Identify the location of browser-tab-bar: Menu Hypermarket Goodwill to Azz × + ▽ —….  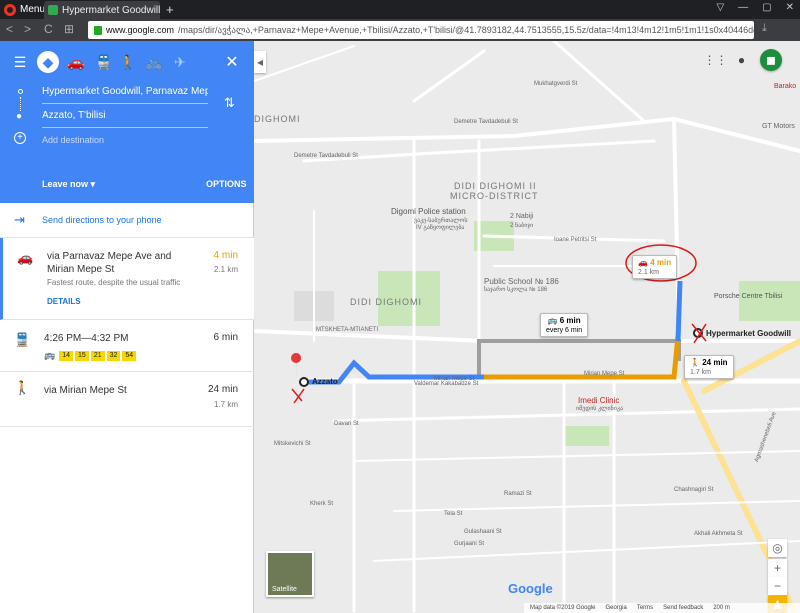
(400, 9).